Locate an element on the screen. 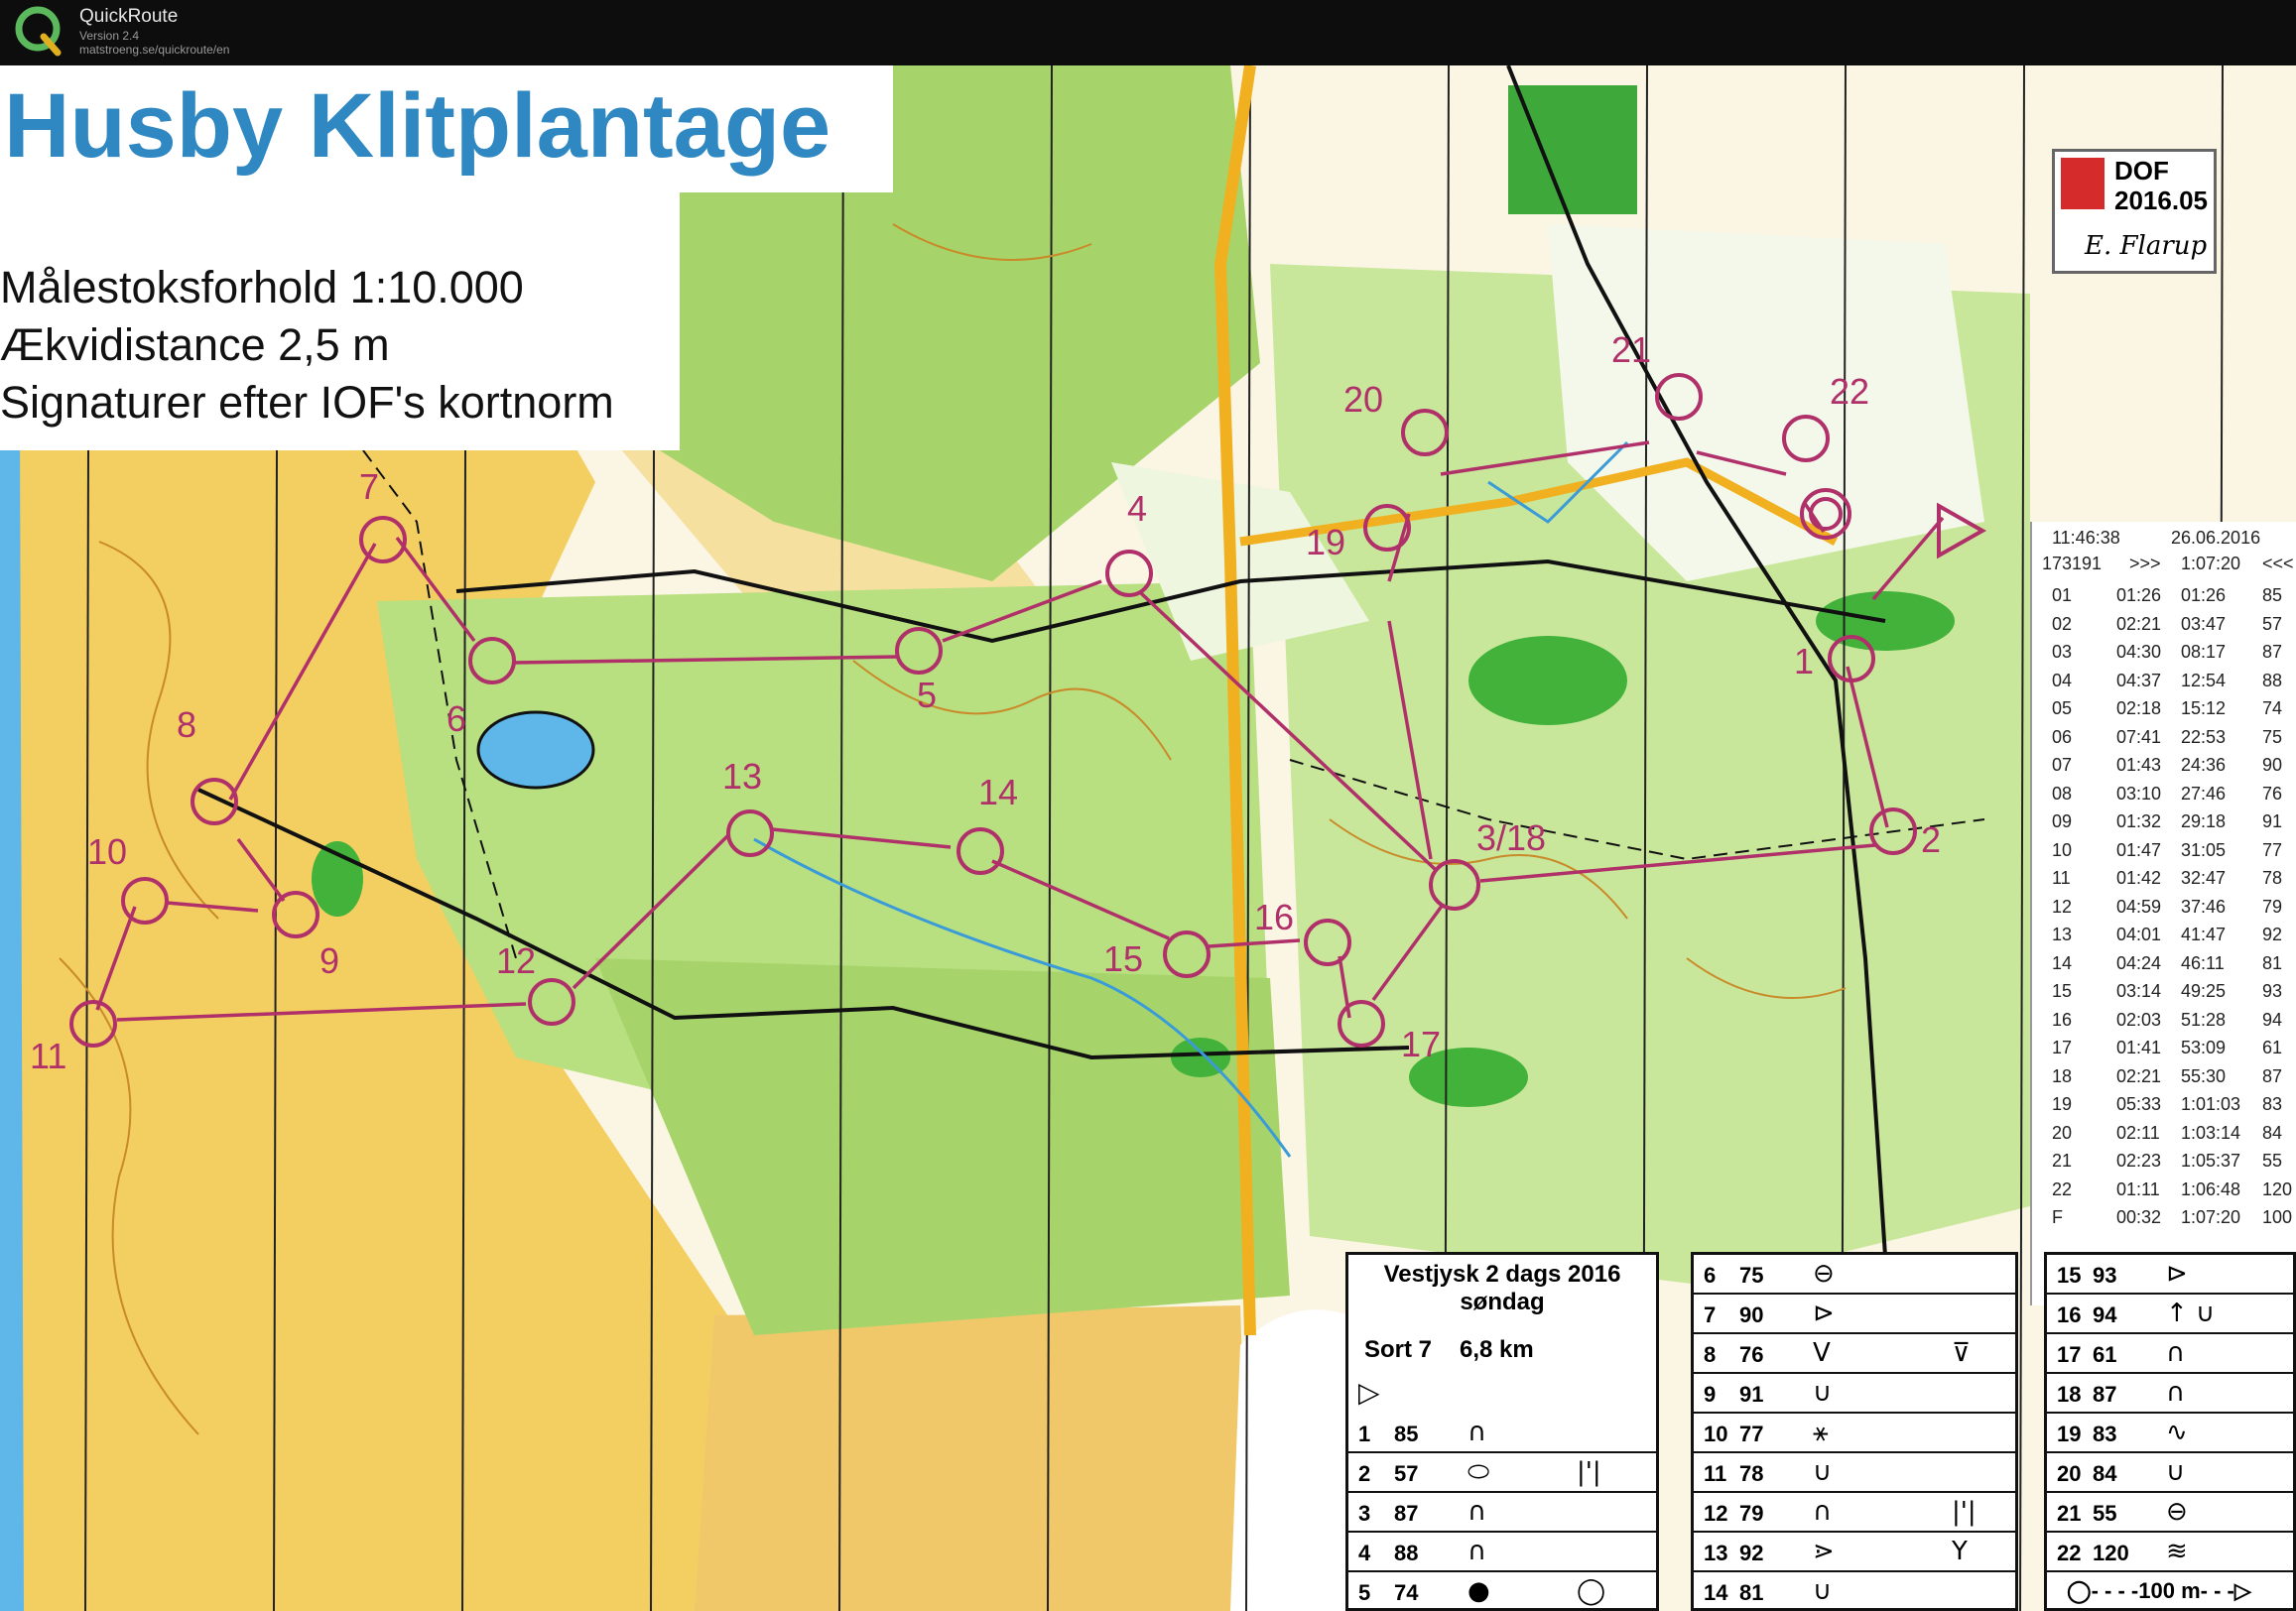 The image size is (2296, 1611). splits-cum: 46:11 is located at coordinates (2203, 963).